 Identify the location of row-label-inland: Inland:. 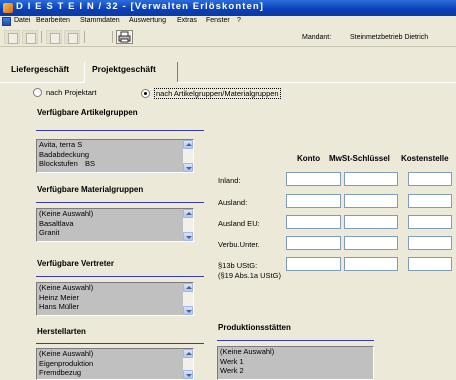
(229, 180).